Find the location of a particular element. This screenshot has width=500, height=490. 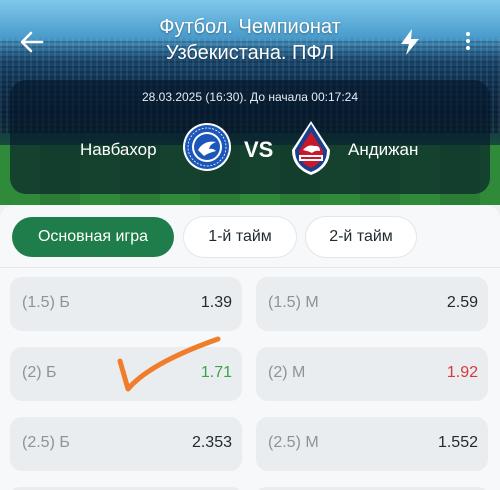

odds-button-over-1-5: (1.5) Б 1.39 is located at coordinates (126, 304).